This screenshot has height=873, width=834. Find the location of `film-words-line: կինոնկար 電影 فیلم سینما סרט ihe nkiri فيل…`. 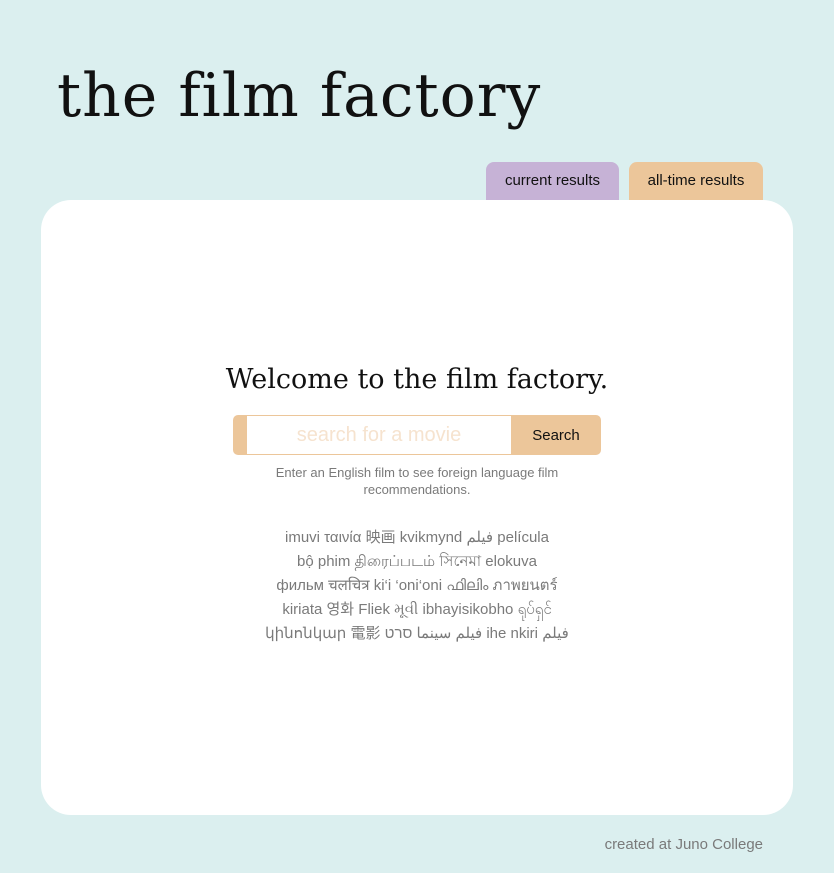

film-words-line: կինոնկար 電影 فیلم سینما סרט ihe nkiri فيل… is located at coordinates (417, 633).